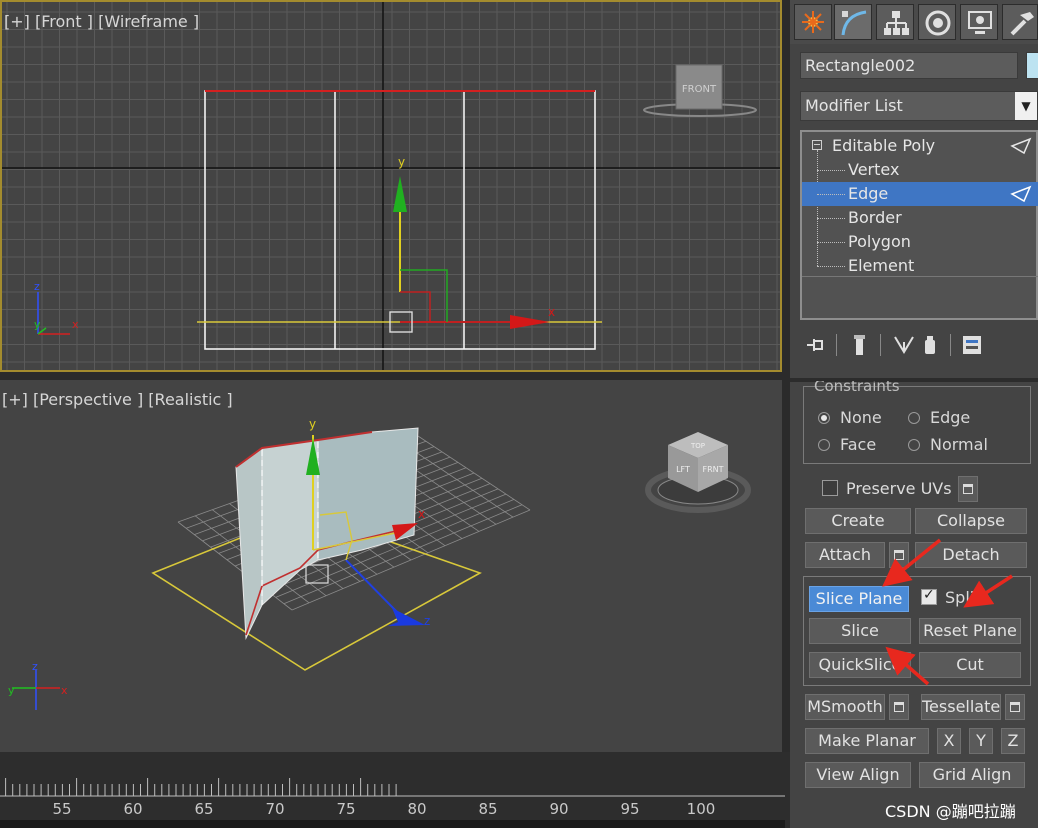  I want to click on detach-button: Detach, so click(971, 555).